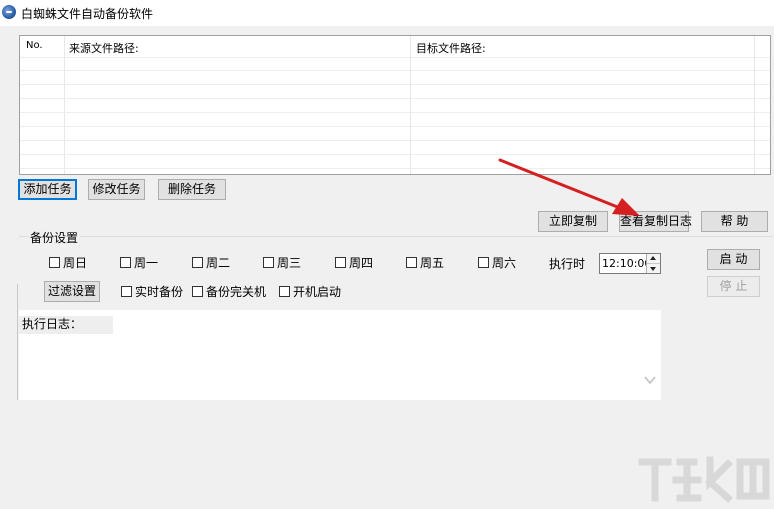 This screenshot has height=509, width=774. I want to click on checkbox-shutdown-after-backup: 备份完关机, so click(229, 292).